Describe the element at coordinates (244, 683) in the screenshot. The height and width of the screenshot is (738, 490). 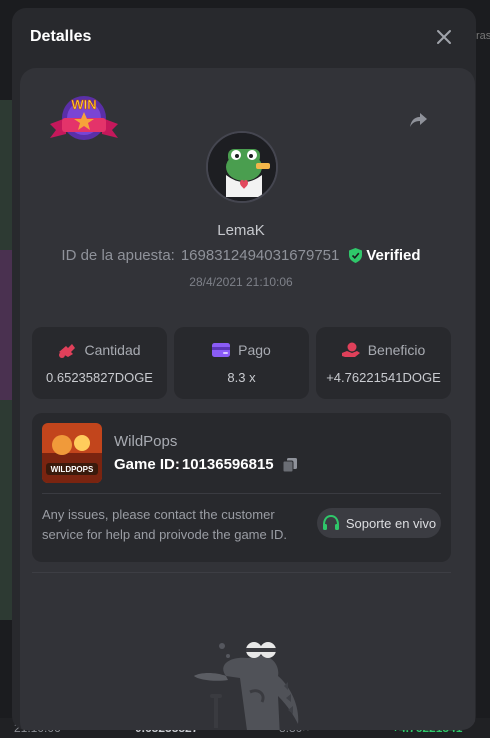
I see `mascot-illustration` at that location.